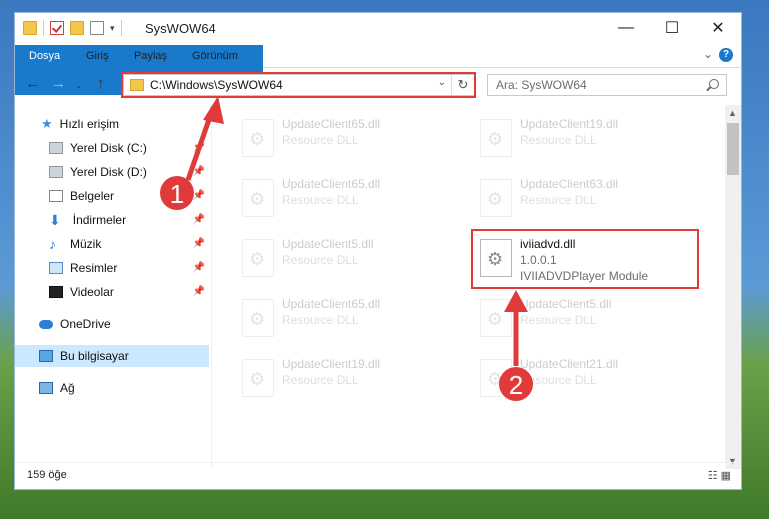 The height and width of the screenshot is (519, 769). I want to click on sidebar-item-music: ♪ Müzik 📌, so click(129, 244).